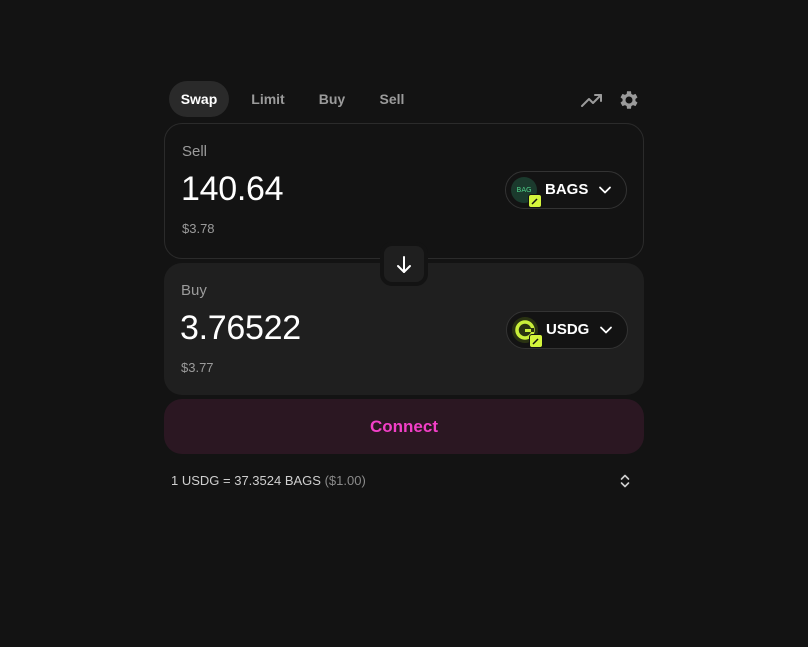  I want to click on gear-icon, so click(629, 100).